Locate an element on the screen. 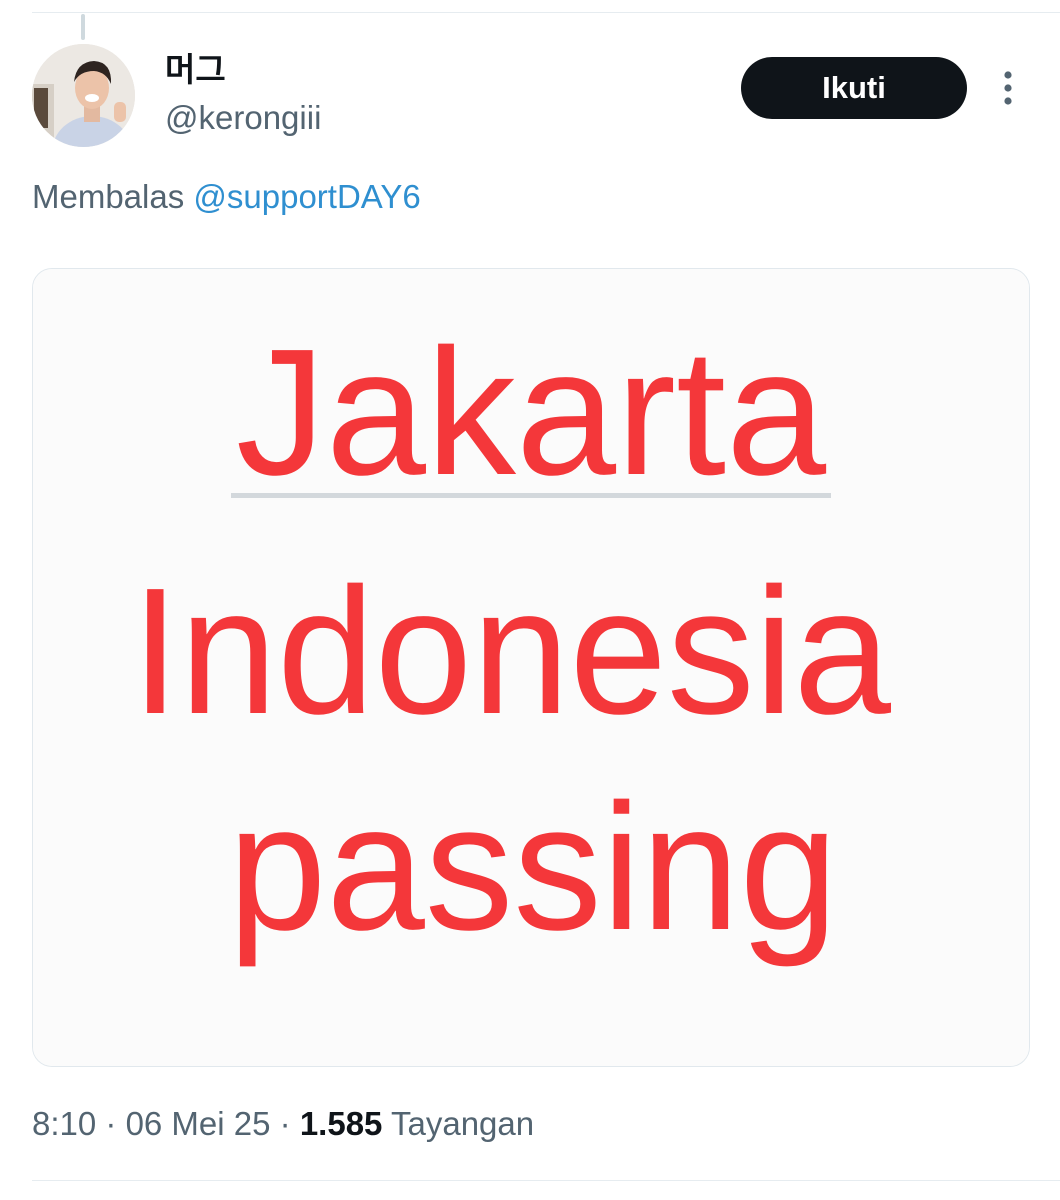  bottom-divider is located at coordinates (546, 1180).